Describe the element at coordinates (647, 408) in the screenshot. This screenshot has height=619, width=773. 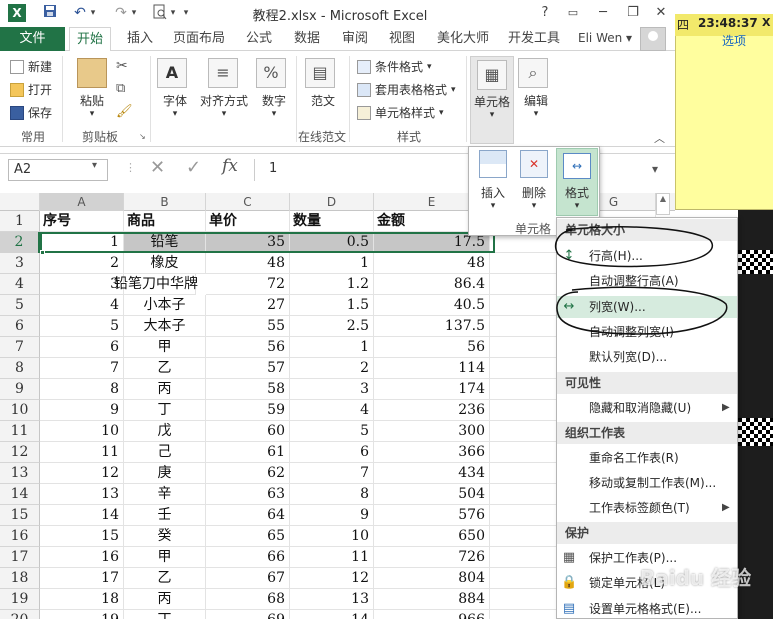
I see `menu-hide-unhide: 隐藏和取消隐藏(U)` at that location.